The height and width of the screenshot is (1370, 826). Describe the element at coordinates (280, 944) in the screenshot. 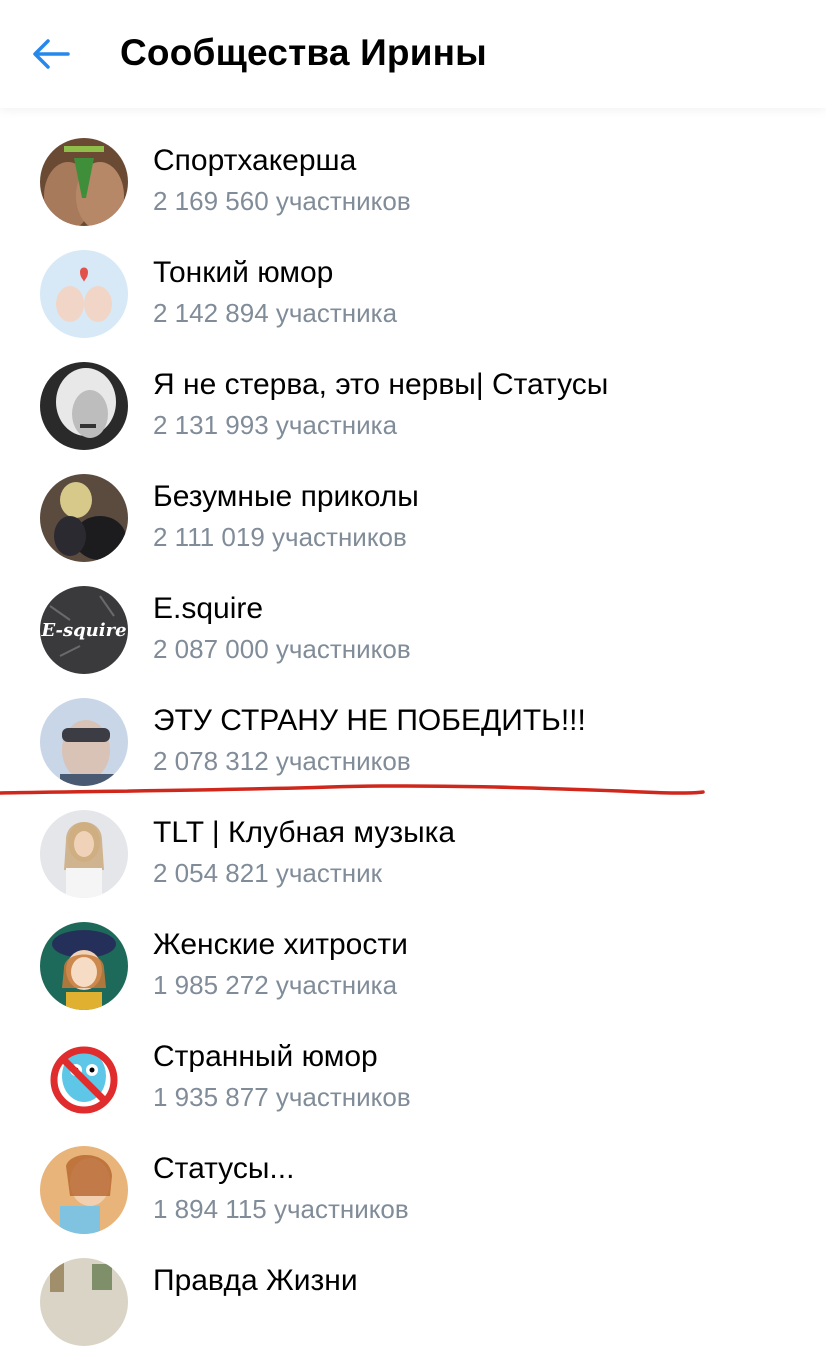

I see `community-name: Женские хитрости` at that location.